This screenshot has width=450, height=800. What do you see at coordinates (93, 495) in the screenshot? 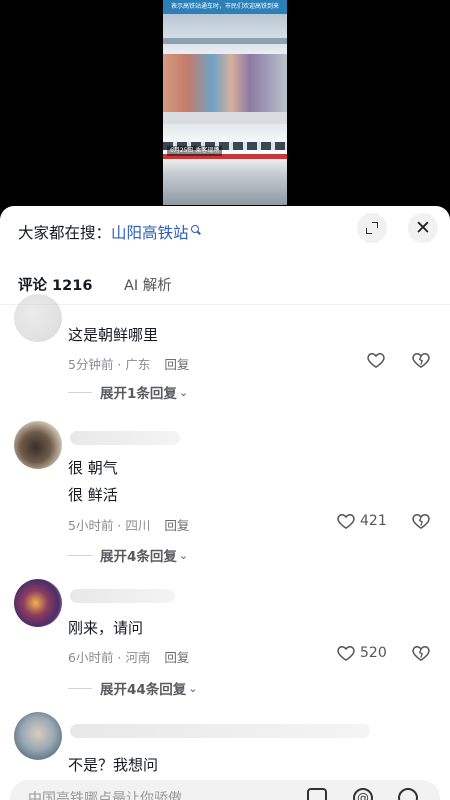
I see `comment-text: 很 鲜活` at bounding box center [93, 495].